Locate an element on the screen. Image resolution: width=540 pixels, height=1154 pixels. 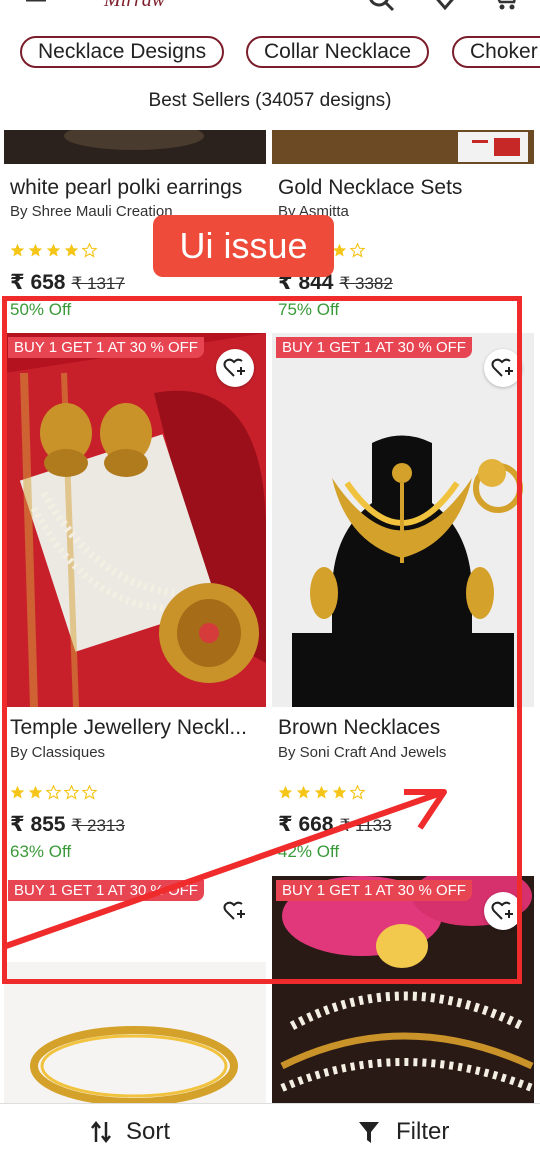
product-price: ₹ 658 ₹ 1317 is located at coordinates (67, 282).